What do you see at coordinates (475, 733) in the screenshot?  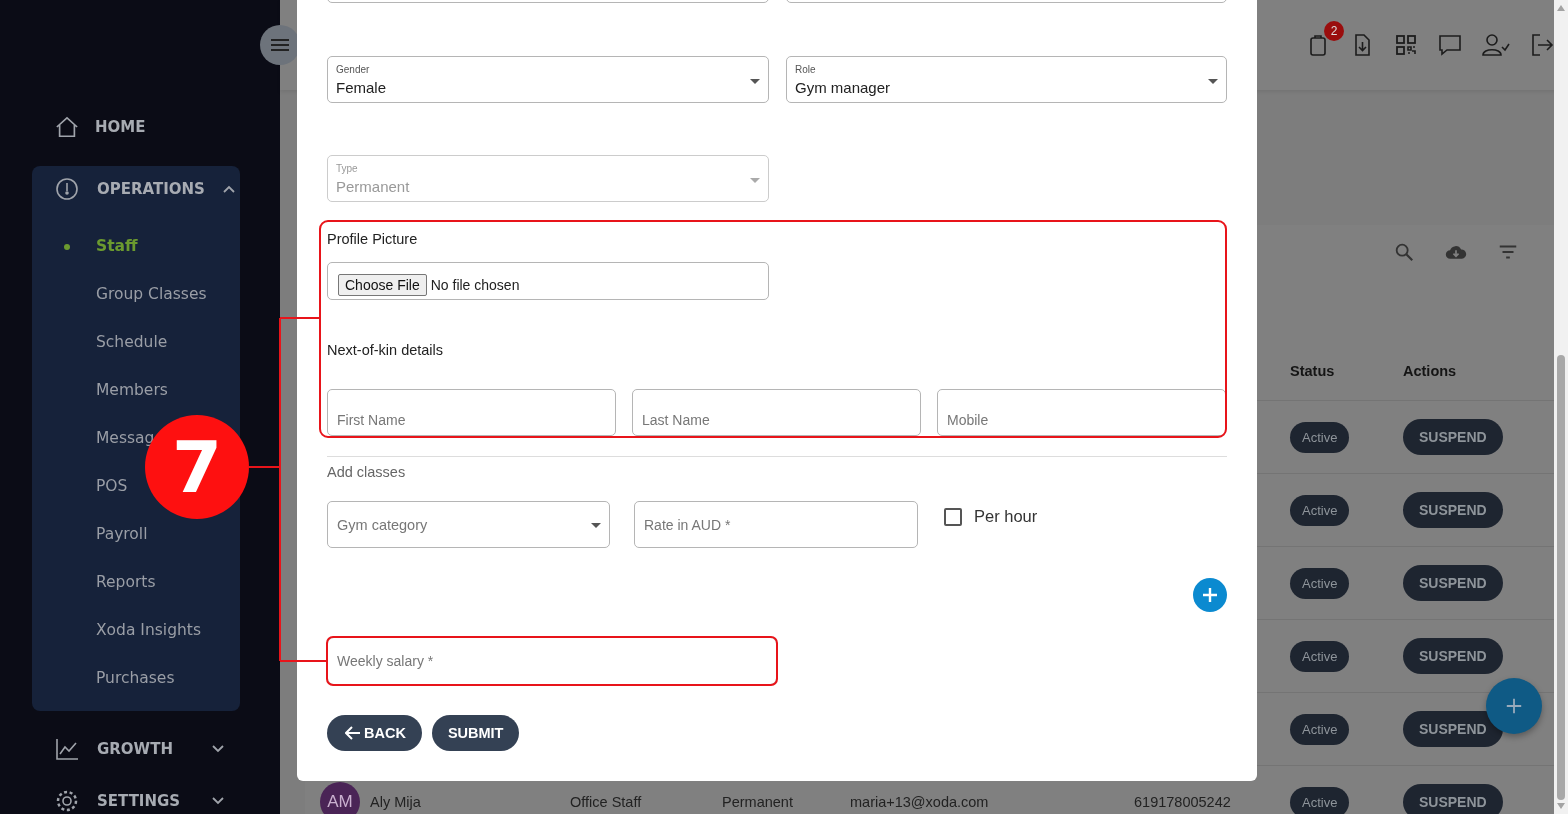 I see `submit-button: SUBMIT` at bounding box center [475, 733].